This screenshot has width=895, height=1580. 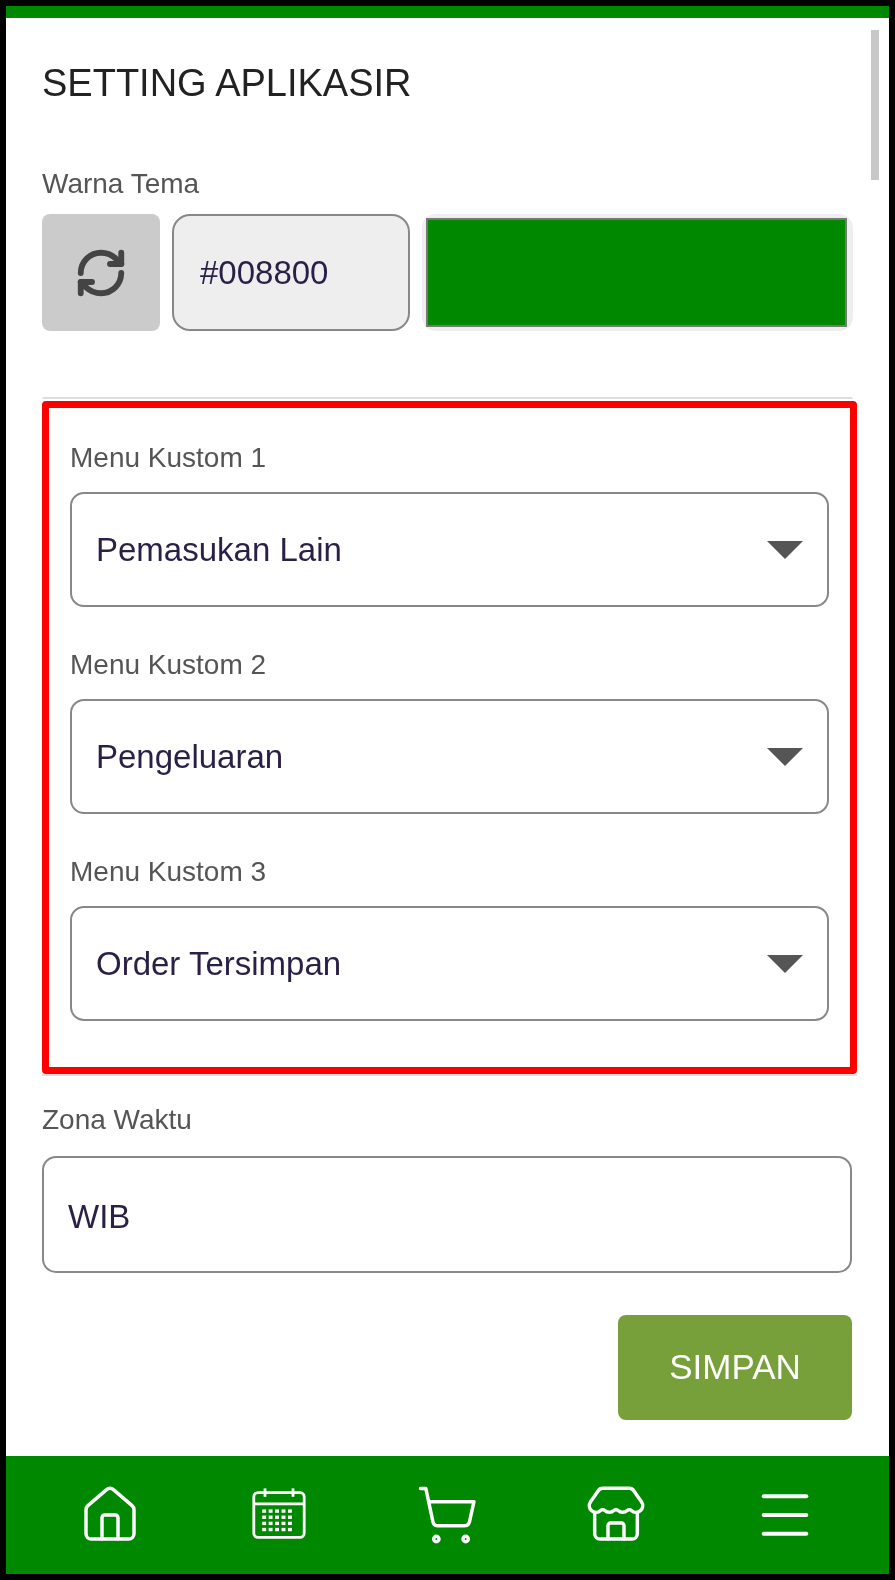 What do you see at coordinates (219, 963) in the screenshot?
I see `select-value: Order Tersimpan` at bounding box center [219, 963].